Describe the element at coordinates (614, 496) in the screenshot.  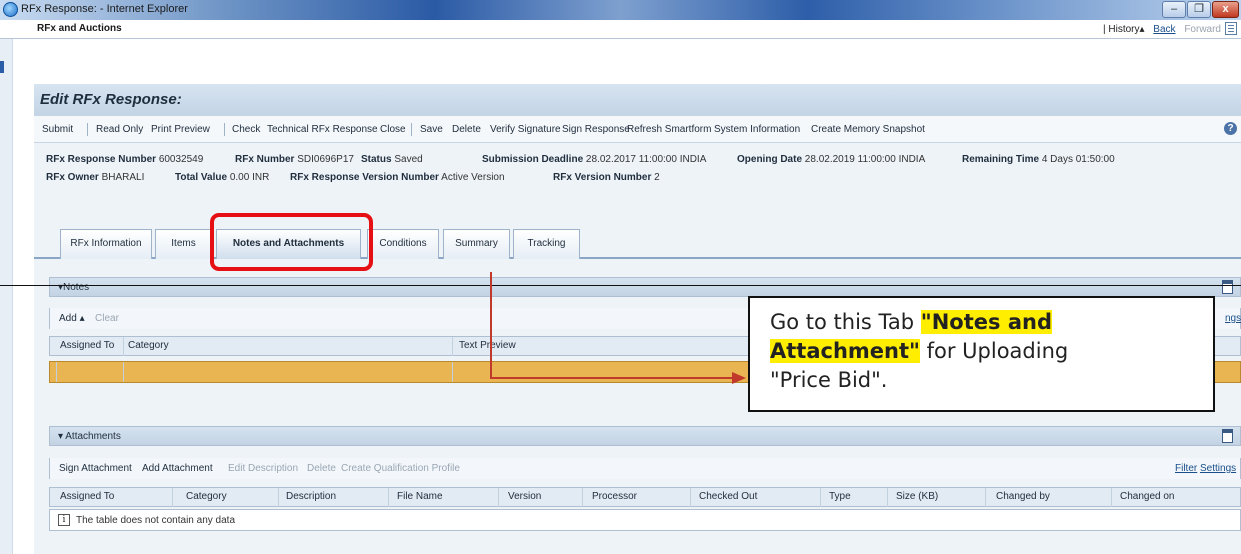
I see `column-processor: Processor` at that location.